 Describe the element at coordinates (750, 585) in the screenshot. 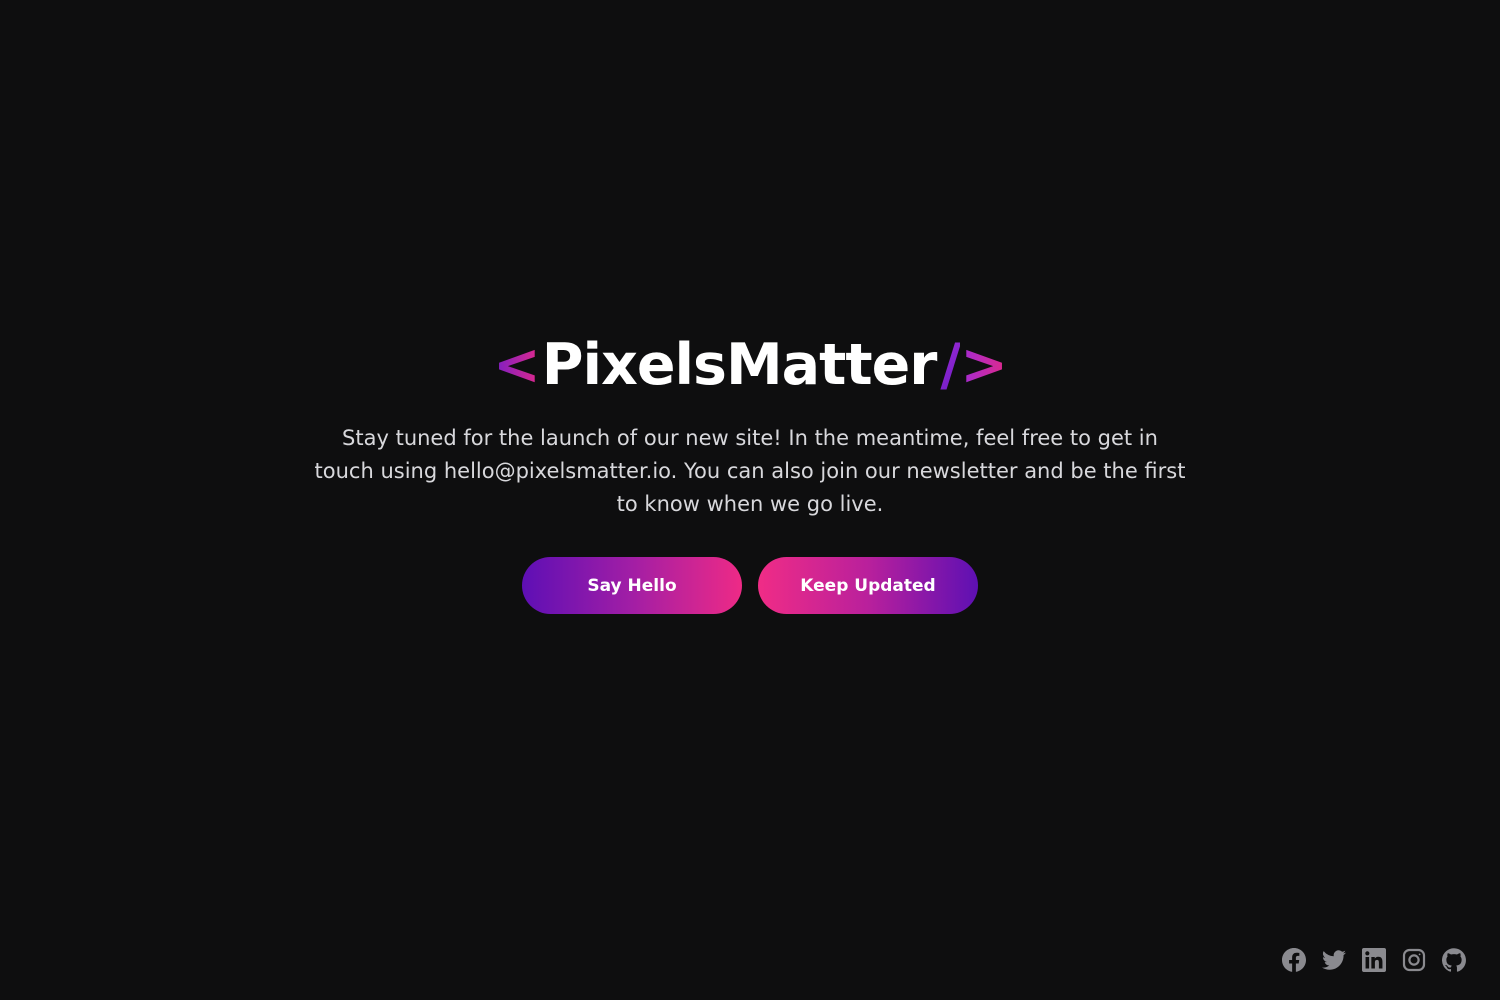

I see `cta-group: Say Hello Keep Updated` at that location.